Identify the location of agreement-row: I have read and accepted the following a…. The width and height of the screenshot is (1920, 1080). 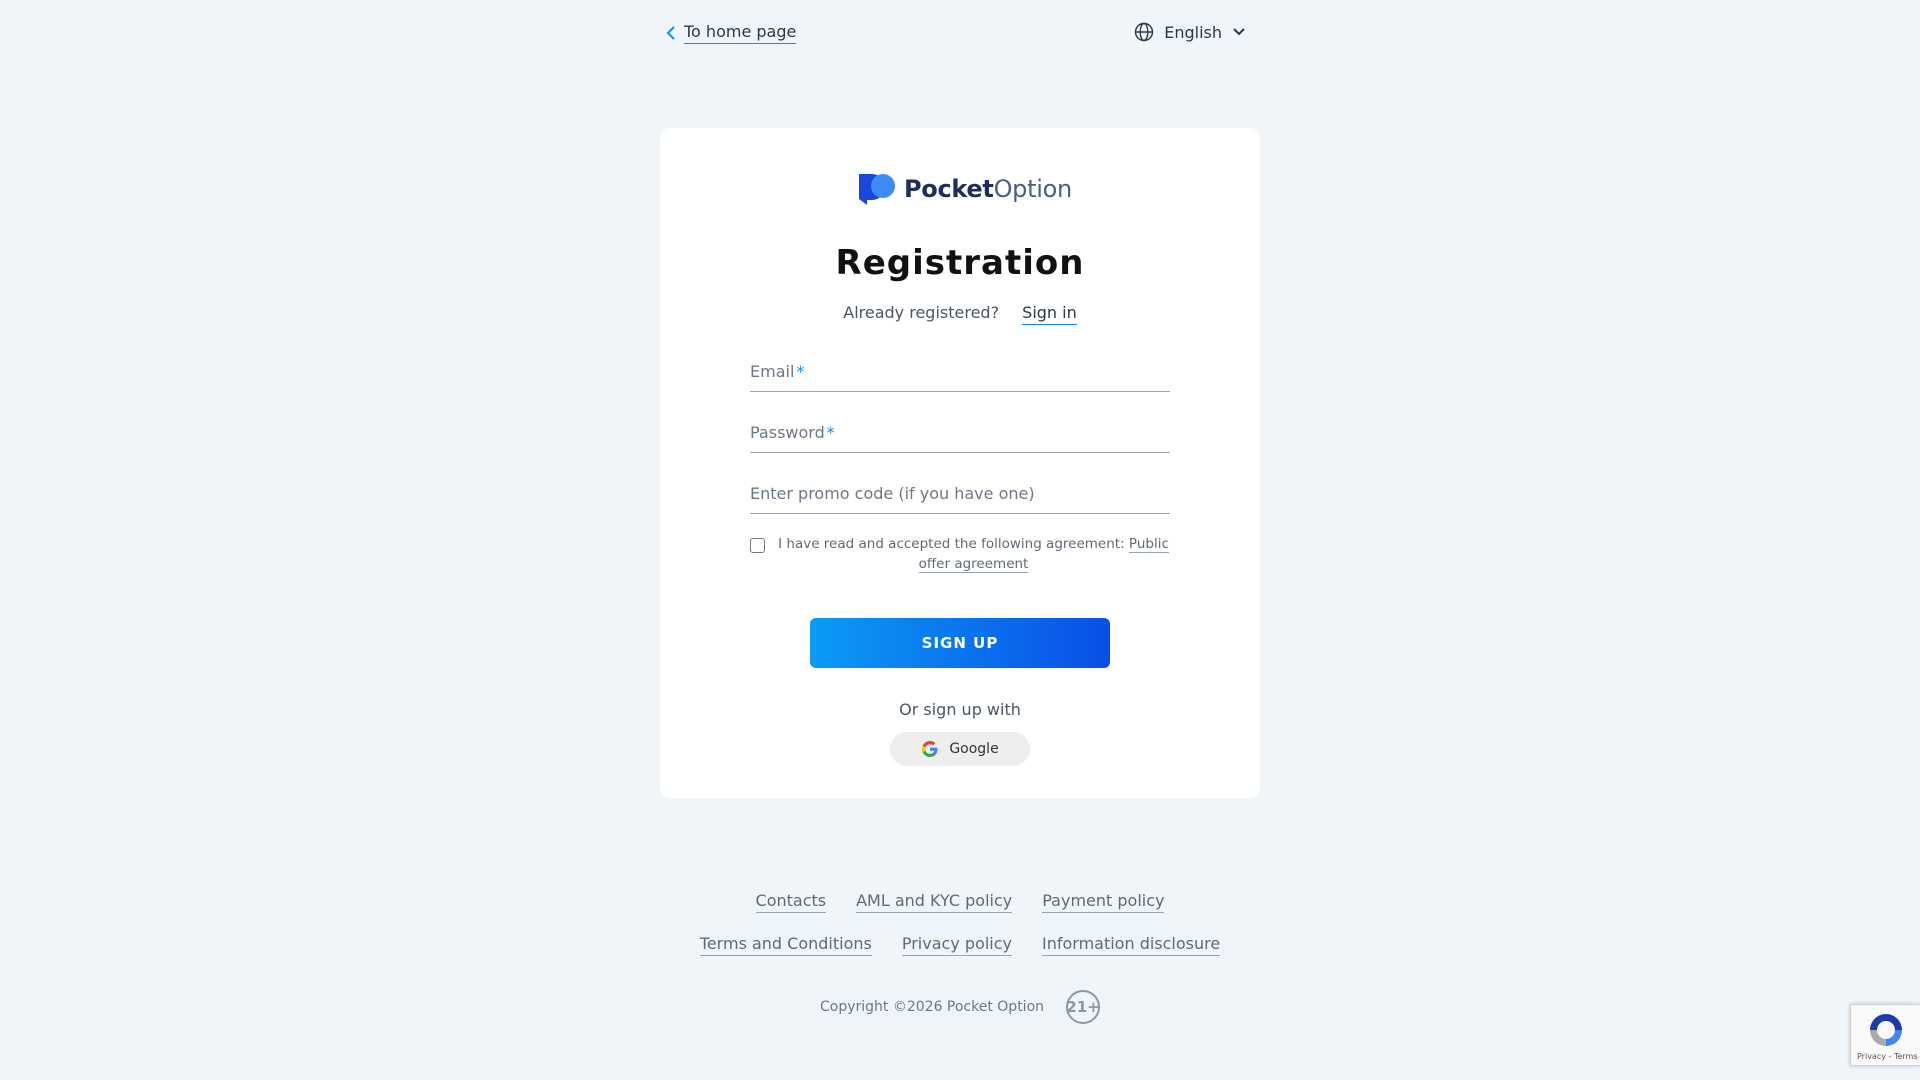
(960, 554).